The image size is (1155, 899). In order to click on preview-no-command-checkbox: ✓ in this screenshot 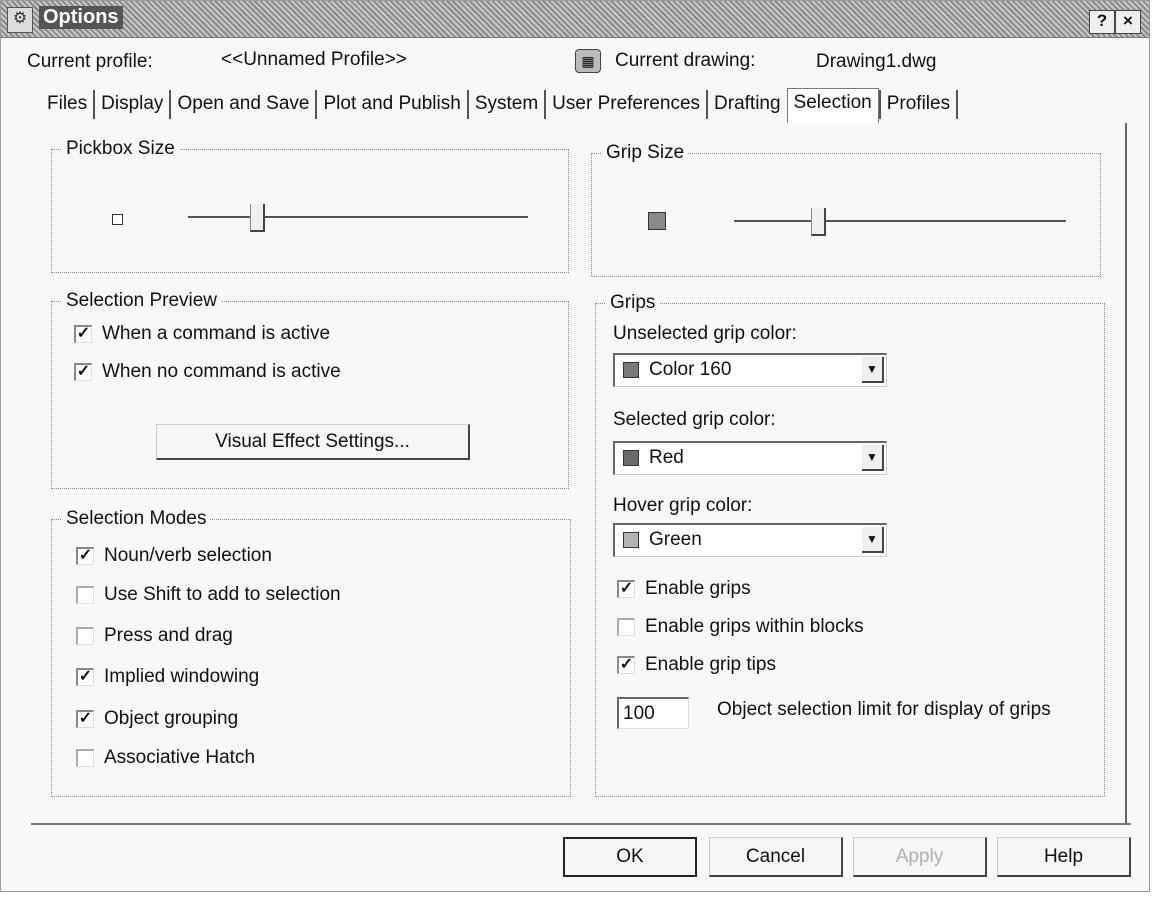, I will do `click(83, 372)`.